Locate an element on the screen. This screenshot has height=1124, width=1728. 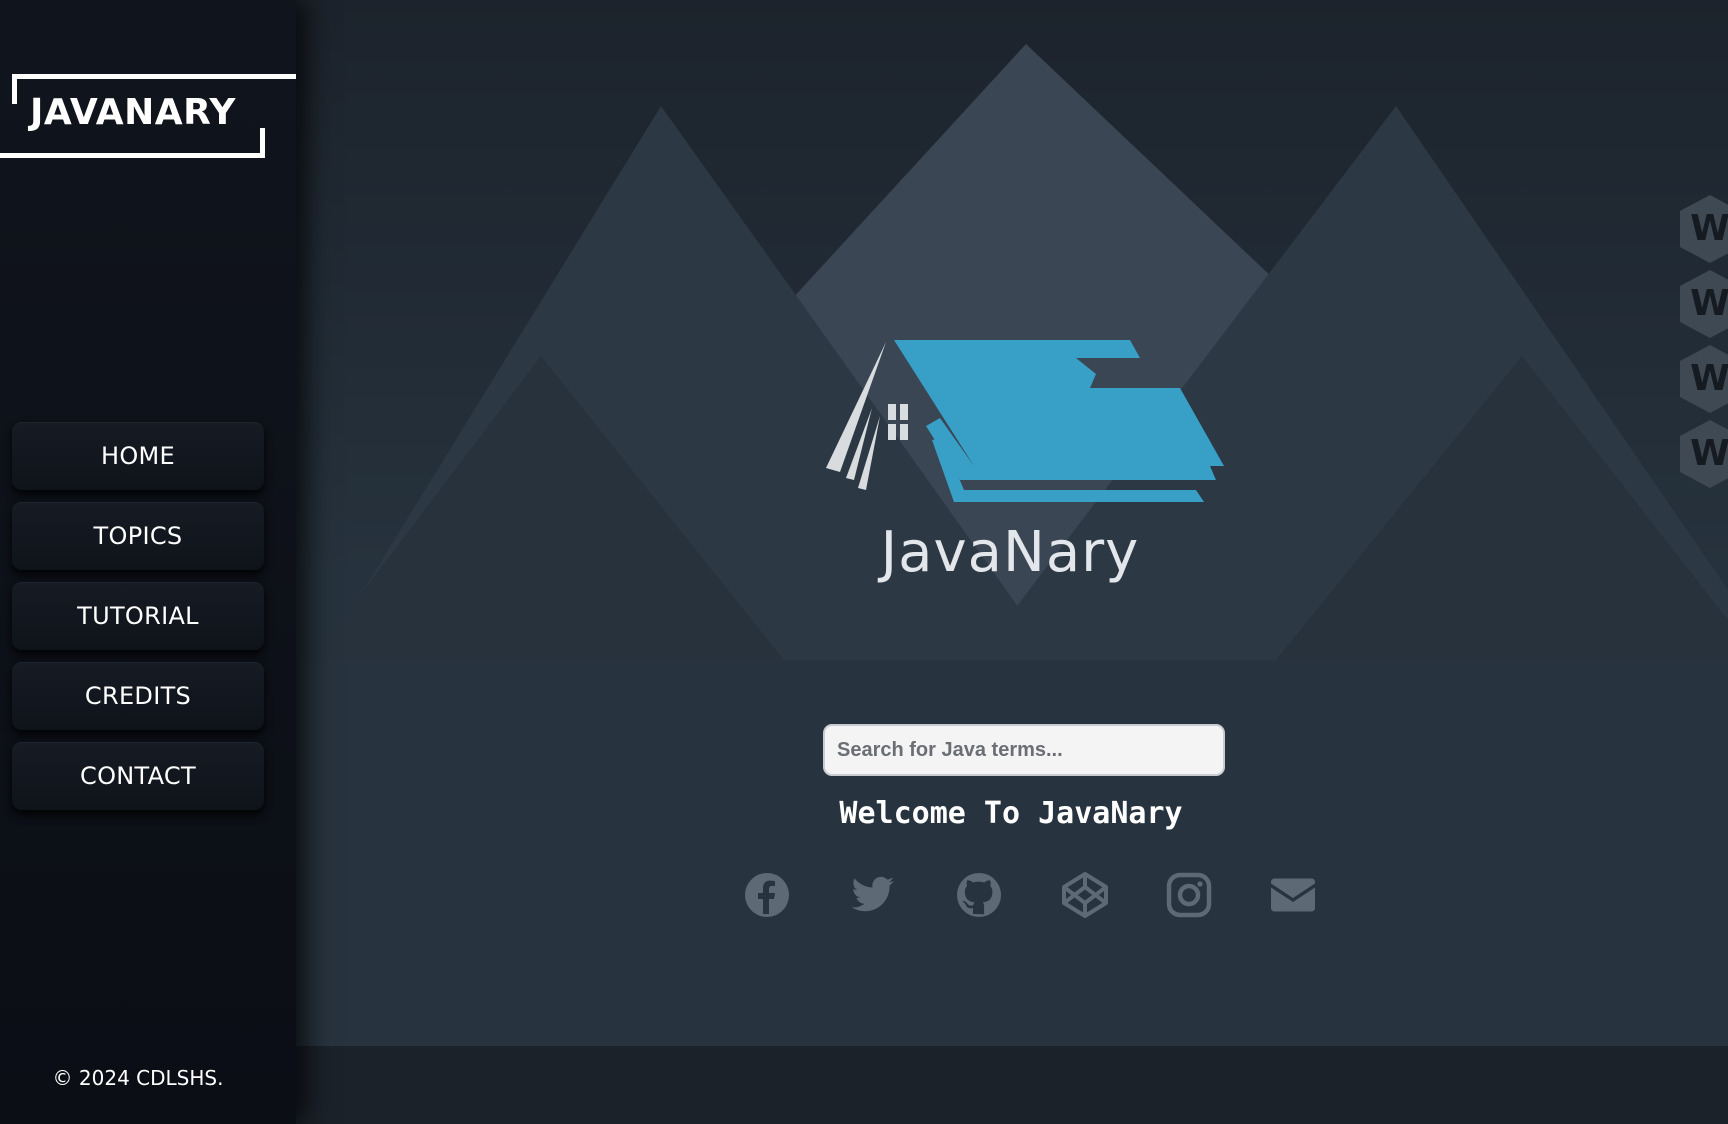
search-input is located at coordinates (1024, 750).